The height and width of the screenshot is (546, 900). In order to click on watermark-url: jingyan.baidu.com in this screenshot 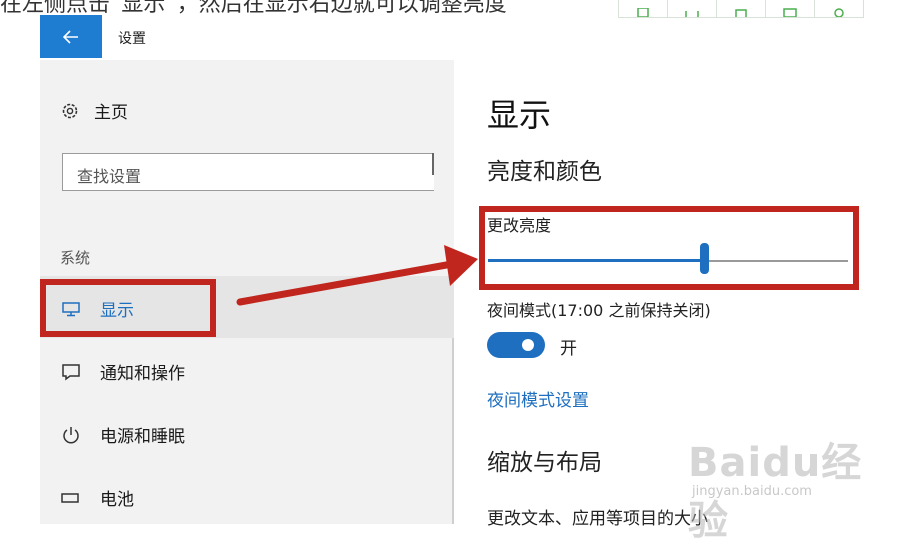, I will do `click(752, 491)`.